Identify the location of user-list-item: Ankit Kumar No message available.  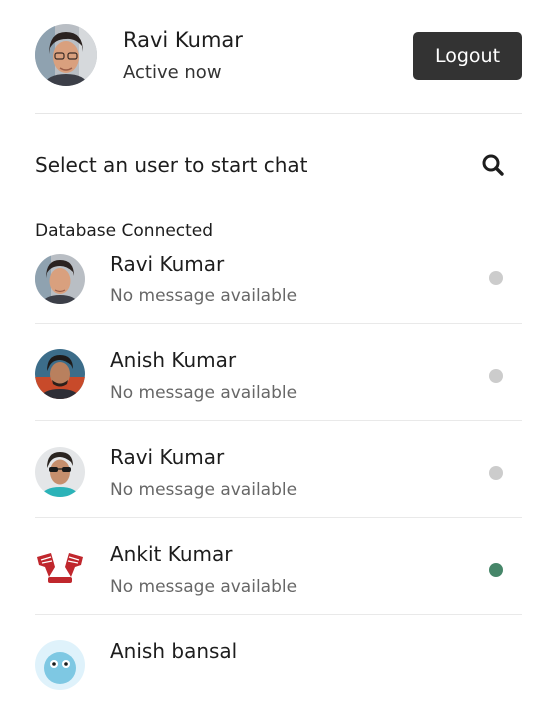
(278, 566).